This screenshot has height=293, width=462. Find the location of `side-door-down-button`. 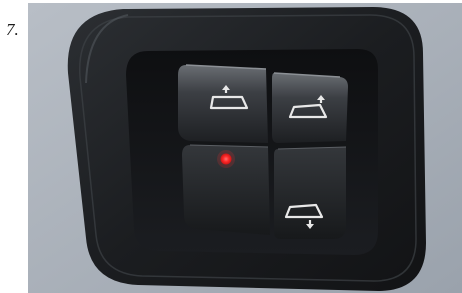

side-door-down-button is located at coordinates (310, 192).